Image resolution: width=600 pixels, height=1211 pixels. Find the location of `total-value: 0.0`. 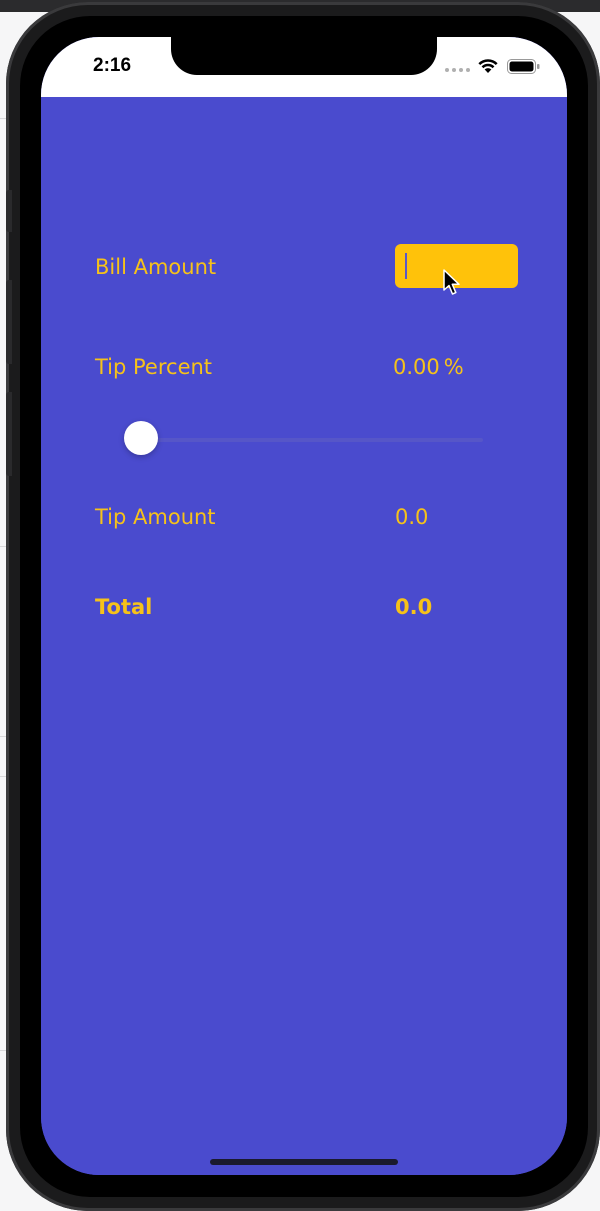

total-value: 0.0 is located at coordinates (414, 607).